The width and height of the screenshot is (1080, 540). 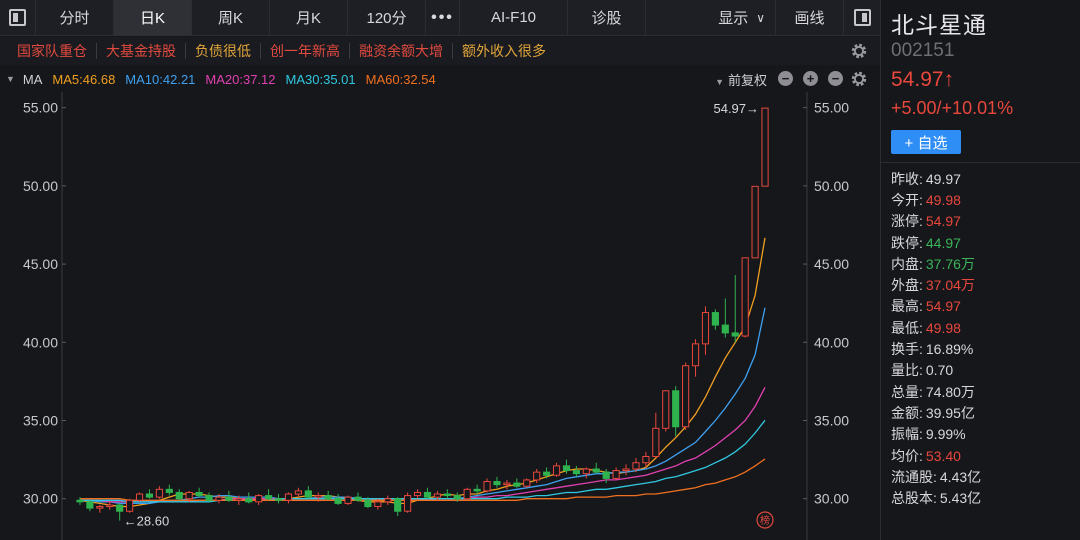 What do you see at coordinates (859, 79) in the screenshot?
I see `indicator-settings-icon` at bounding box center [859, 79].